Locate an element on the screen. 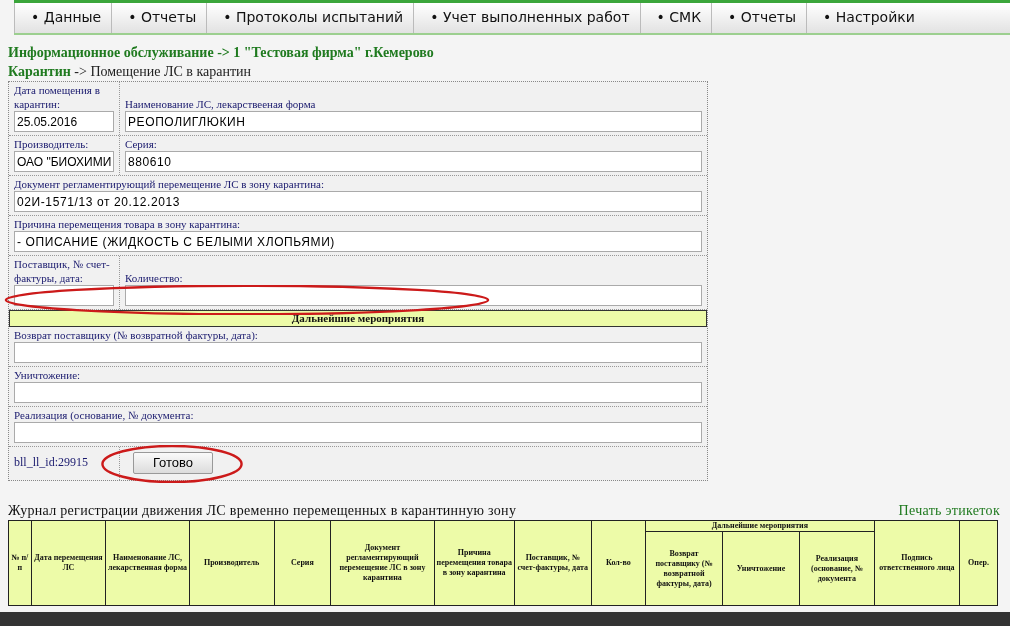 The image size is (1010, 626). field-label: Поставщик, № счет-фактуры, дата: is located at coordinates (62, 271).